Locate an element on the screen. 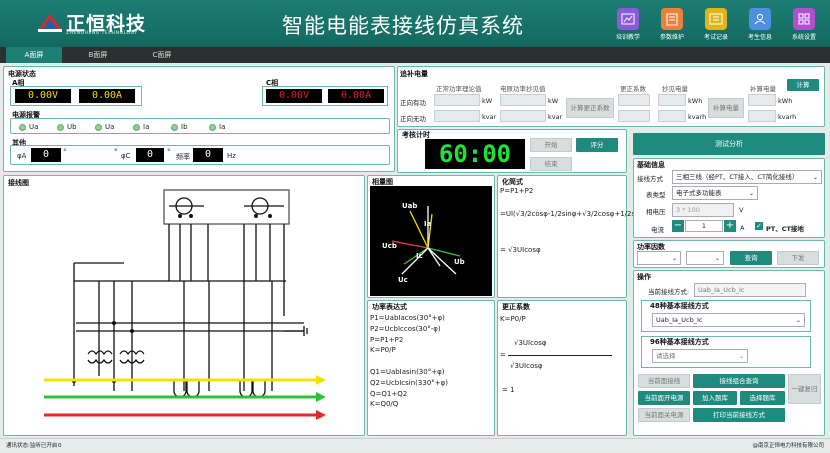 The height and width of the screenshot is (453, 830). freq-value: 0 is located at coordinates (208, 155).